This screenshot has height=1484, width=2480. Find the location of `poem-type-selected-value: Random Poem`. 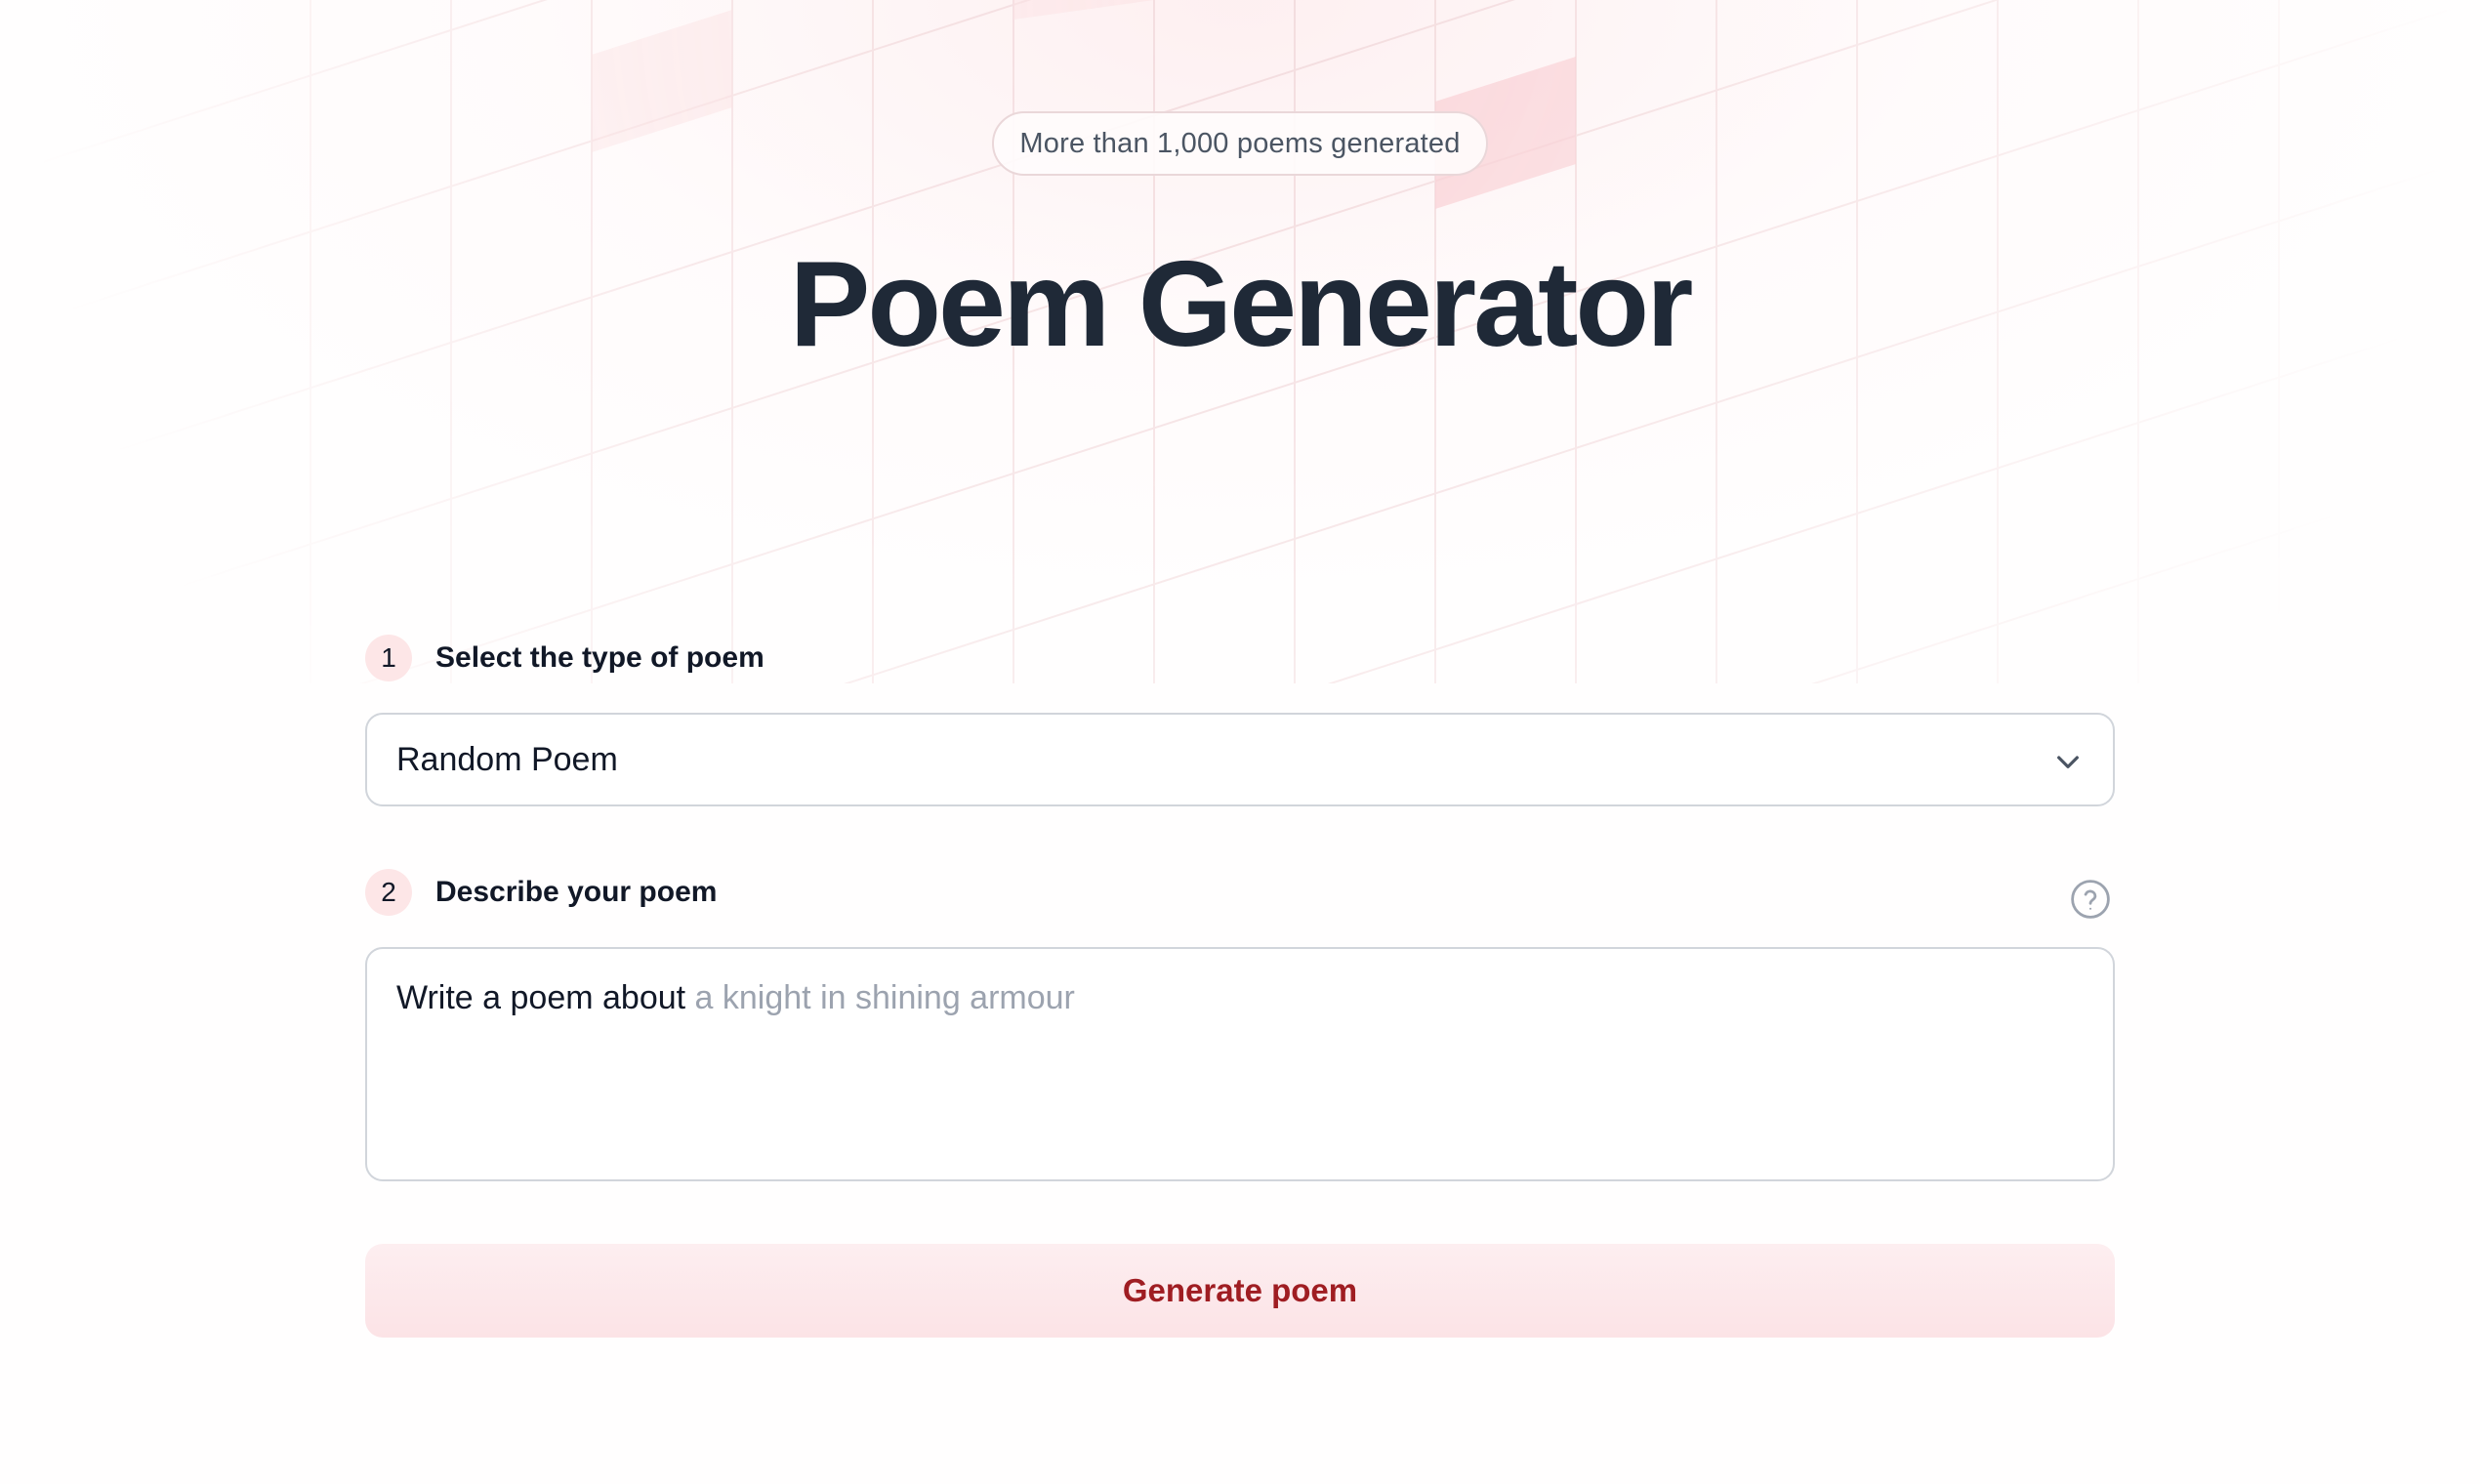

poem-type-selected-value: Random Poem is located at coordinates (507, 759).